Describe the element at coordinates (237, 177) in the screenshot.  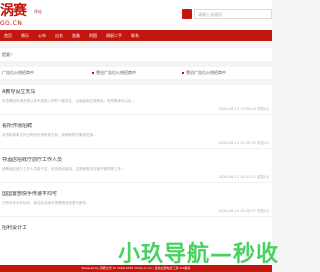
I see `article-date: 2025-08-11 10:52:11` at that location.